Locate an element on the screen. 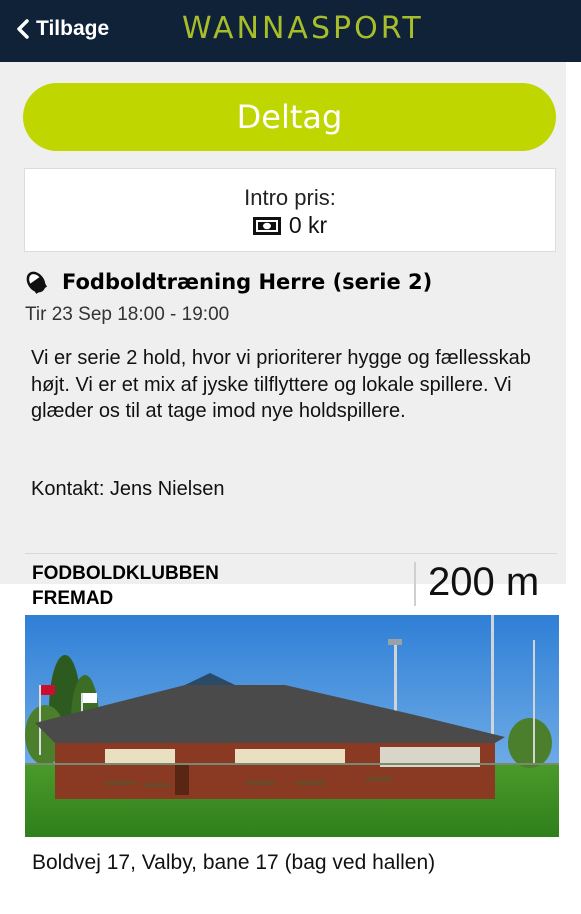 Image resolution: width=581 pixels, height=914 pixels. football-icon is located at coordinates (37, 282).